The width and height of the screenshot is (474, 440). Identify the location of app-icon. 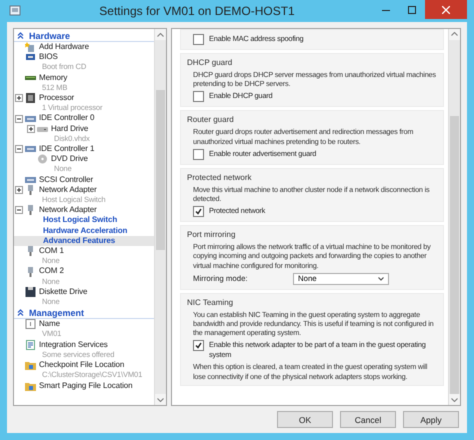
(15, 11).